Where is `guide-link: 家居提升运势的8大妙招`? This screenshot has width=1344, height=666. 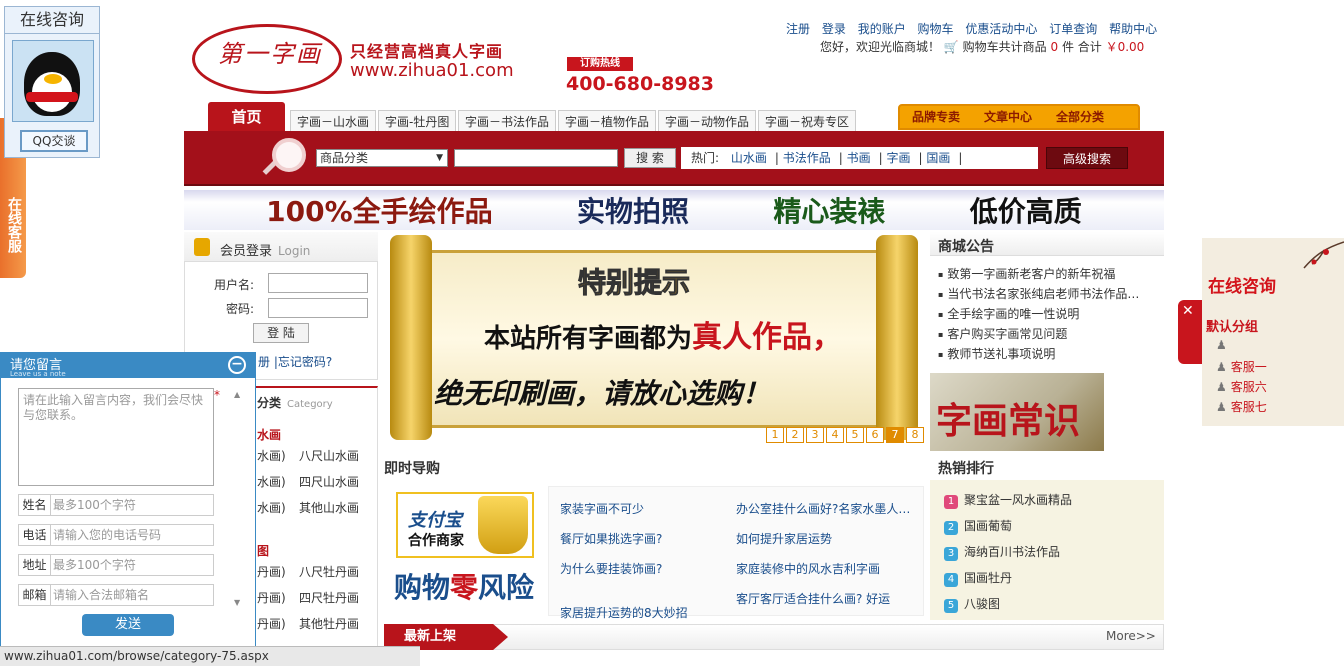
guide-link: 家居提升运势的8大妙招 is located at coordinates (624, 612).